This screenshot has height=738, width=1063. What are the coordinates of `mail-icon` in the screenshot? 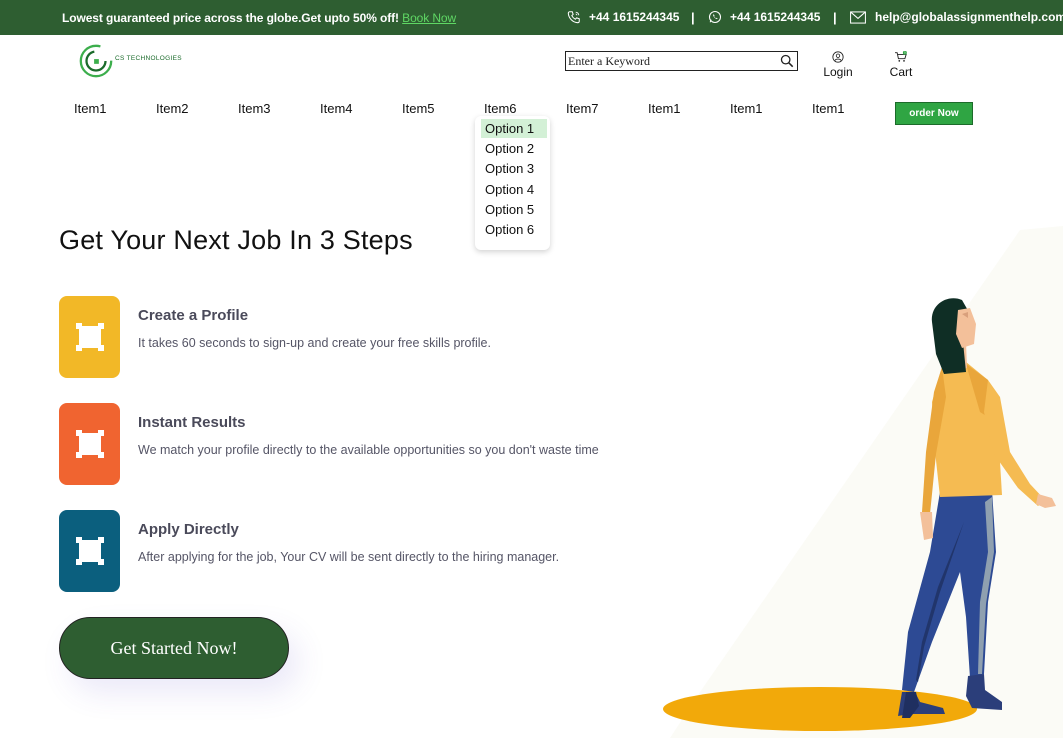 It's located at (858, 17).